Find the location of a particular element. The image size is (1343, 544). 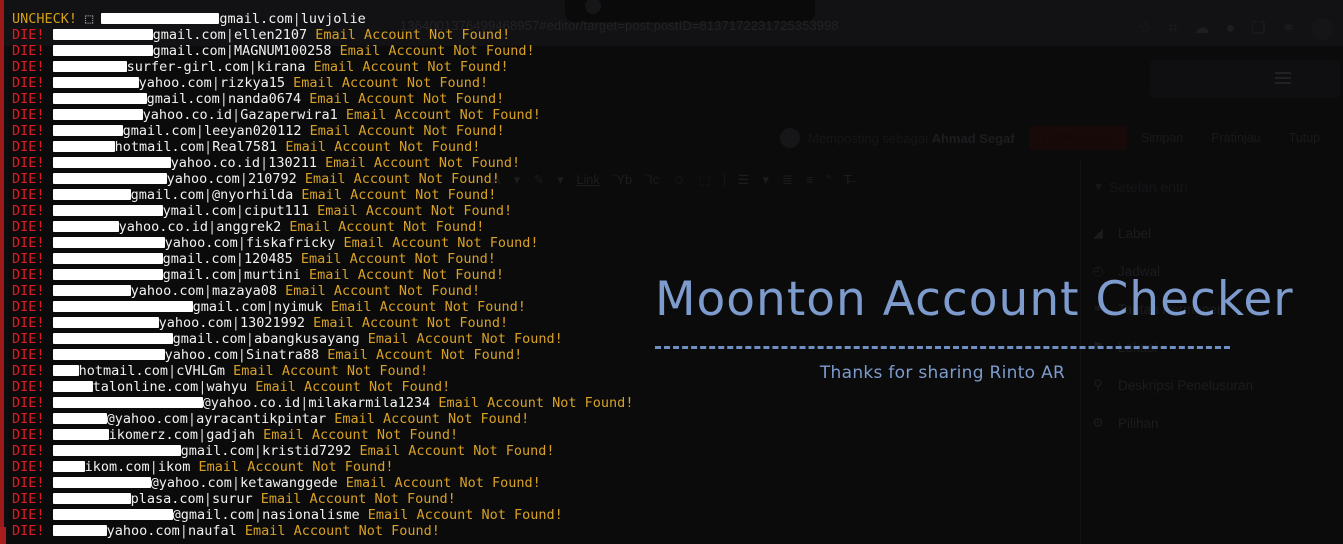

quote-icon: “ is located at coordinates (828, 179).